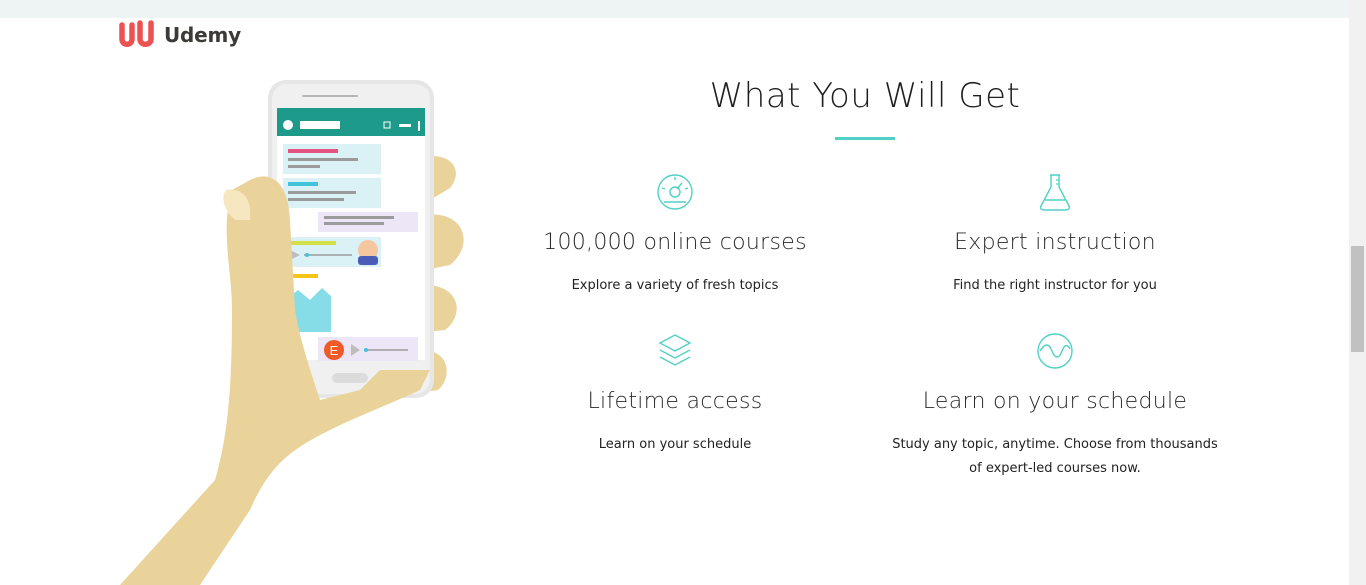  What do you see at coordinates (865, 138) in the screenshot?
I see `title-underline` at bounding box center [865, 138].